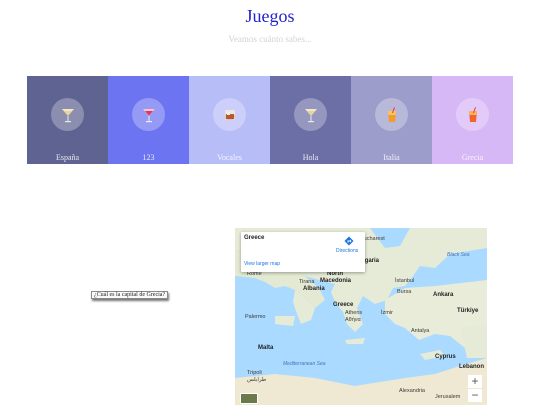 This screenshot has height=405, width=540. What do you see at coordinates (255, 317) in the screenshot?
I see `map-label-palermo: Palermo` at bounding box center [255, 317].